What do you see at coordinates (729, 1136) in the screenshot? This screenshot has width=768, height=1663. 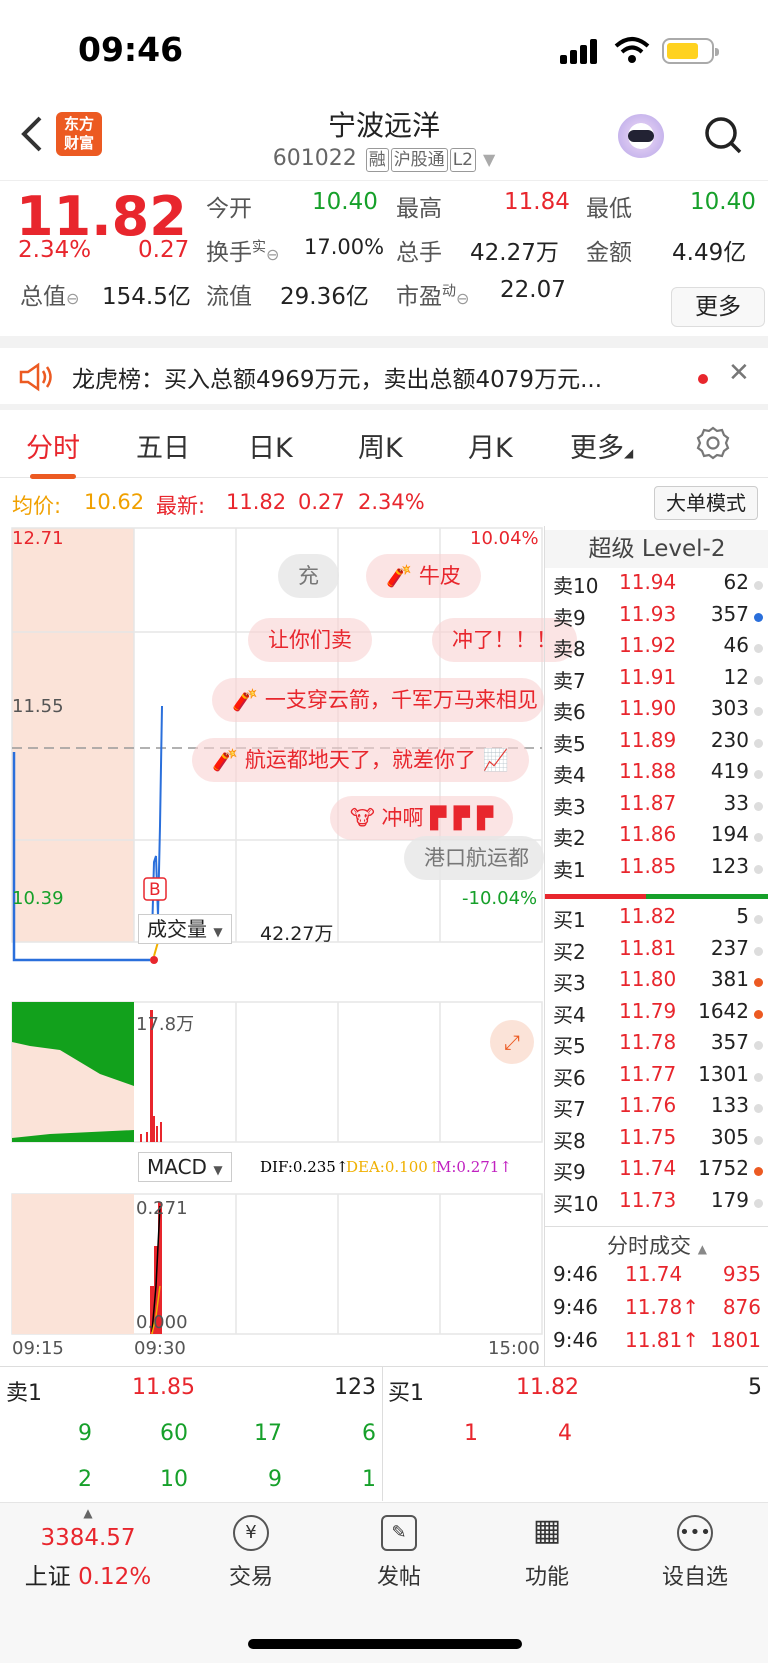 I see `level-volume: 305` at bounding box center [729, 1136].